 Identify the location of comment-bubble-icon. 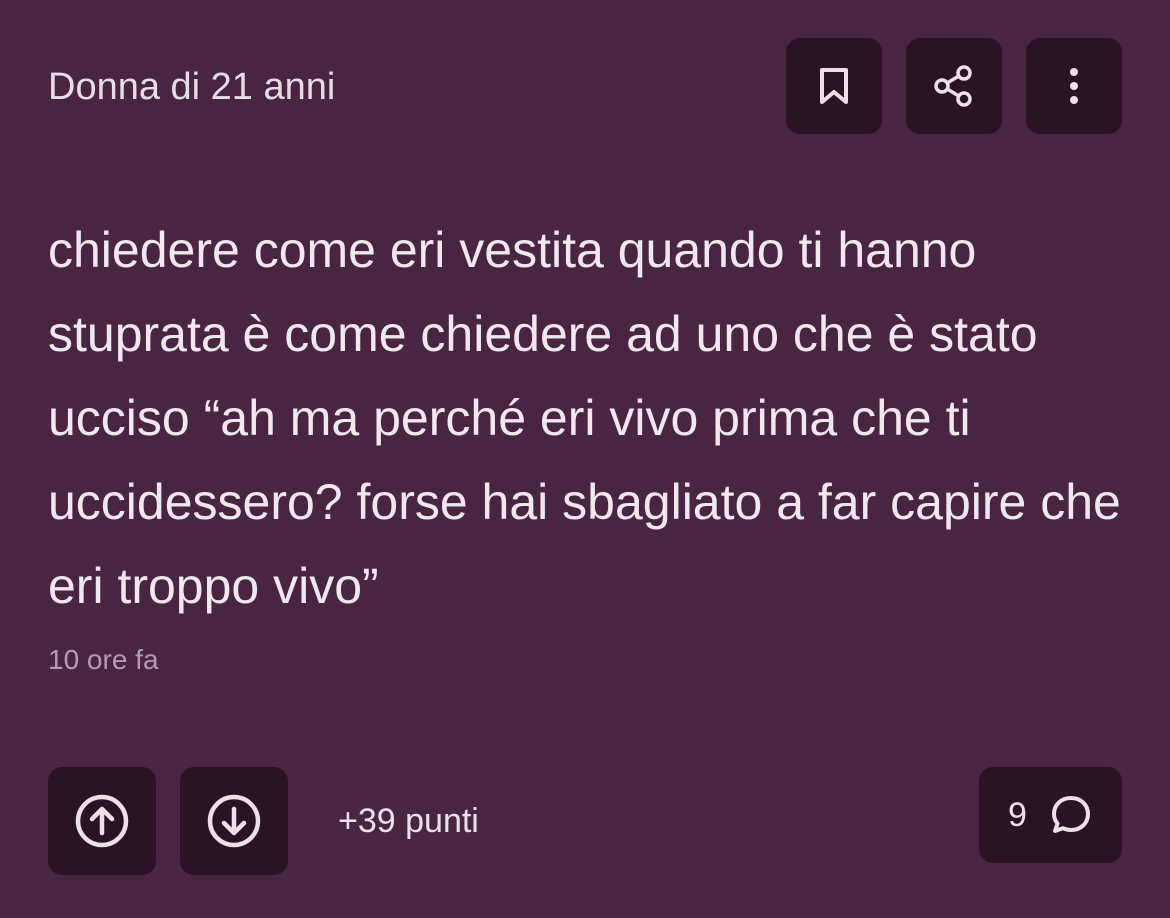
(1071, 815).